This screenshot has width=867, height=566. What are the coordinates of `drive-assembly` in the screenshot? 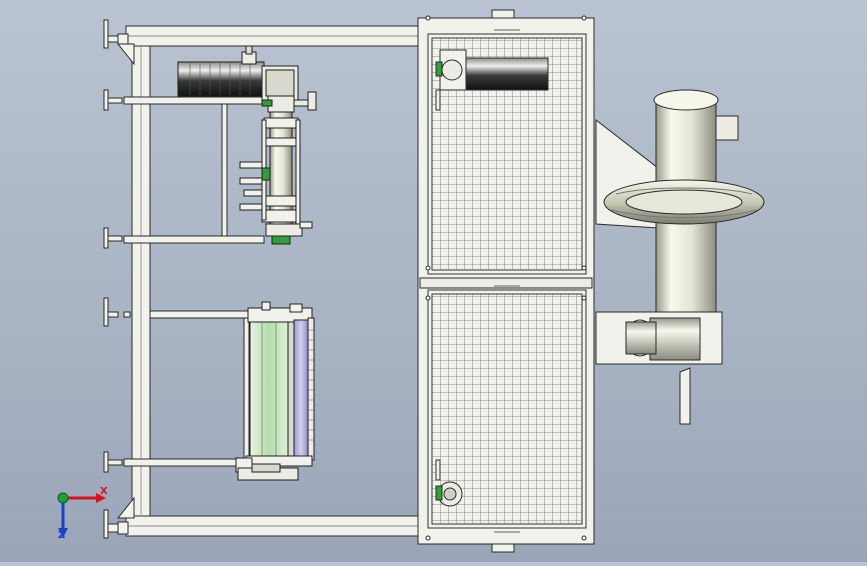 It's located at (247, 145).